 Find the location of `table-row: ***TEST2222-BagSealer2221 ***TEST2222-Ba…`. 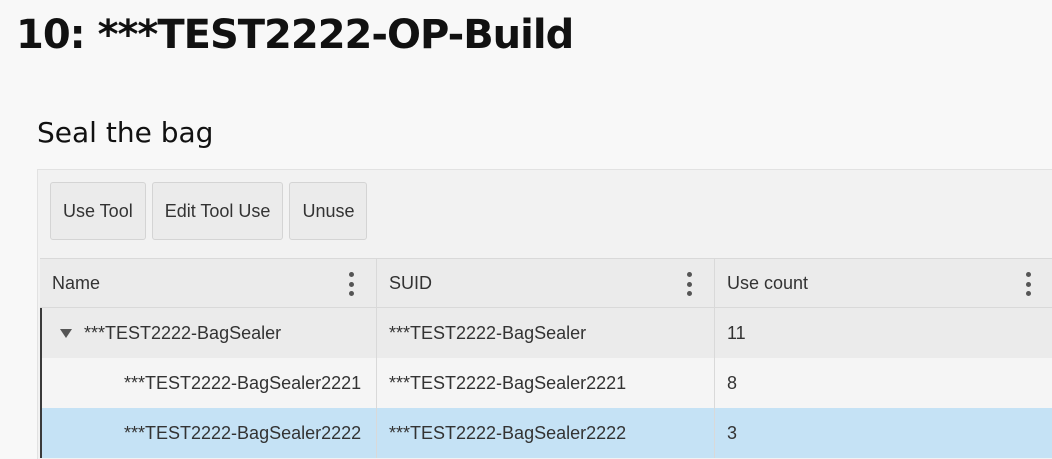

table-row: ***TEST2222-BagSealer2221 ***TEST2222-Ba… is located at coordinates (546, 383).